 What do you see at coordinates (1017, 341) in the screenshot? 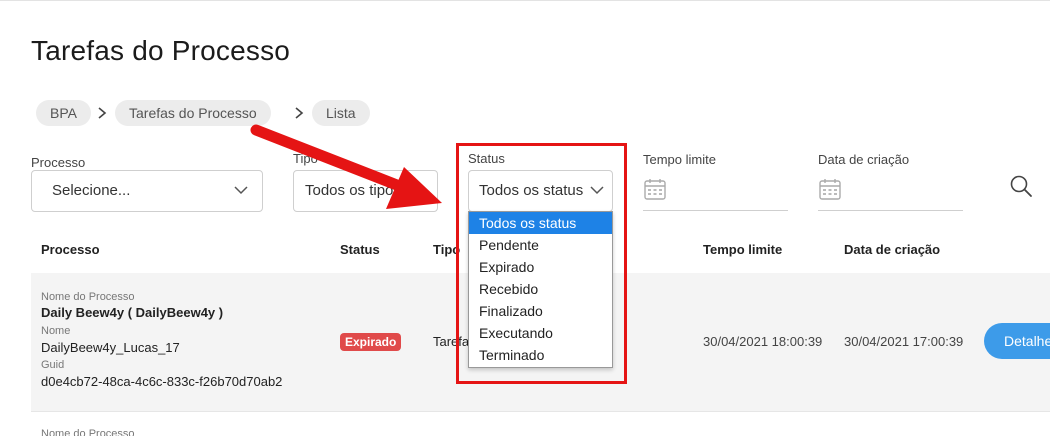
I see `details-button: Detalhes` at bounding box center [1017, 341].